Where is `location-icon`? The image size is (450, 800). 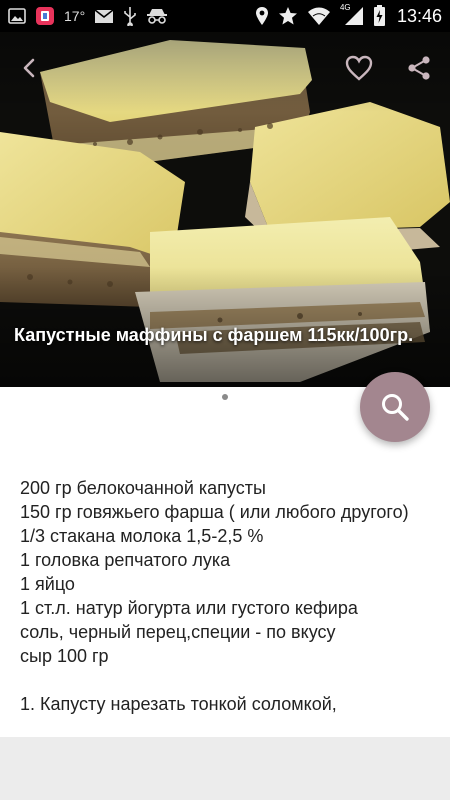 location-icon is located at coordinates (262, 16).